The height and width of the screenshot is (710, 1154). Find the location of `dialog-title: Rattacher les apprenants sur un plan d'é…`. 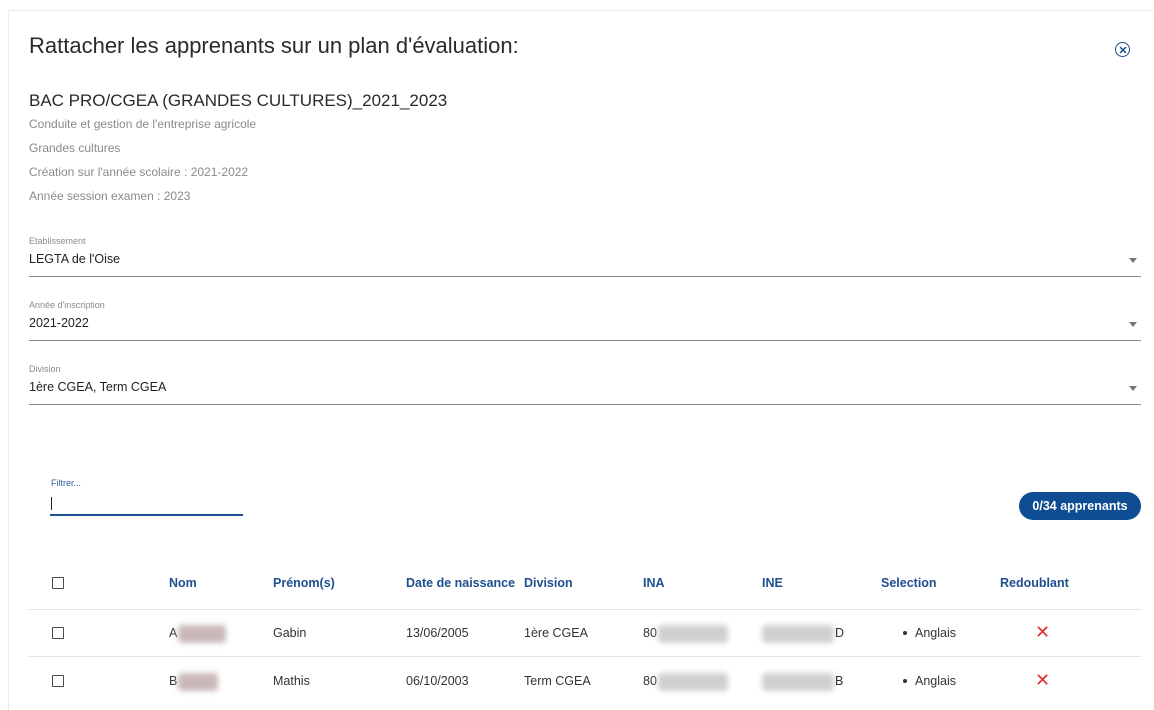

dialog-title: Rattacher les apprenants sur un plan d'é… is located at coordinates (274, 45).